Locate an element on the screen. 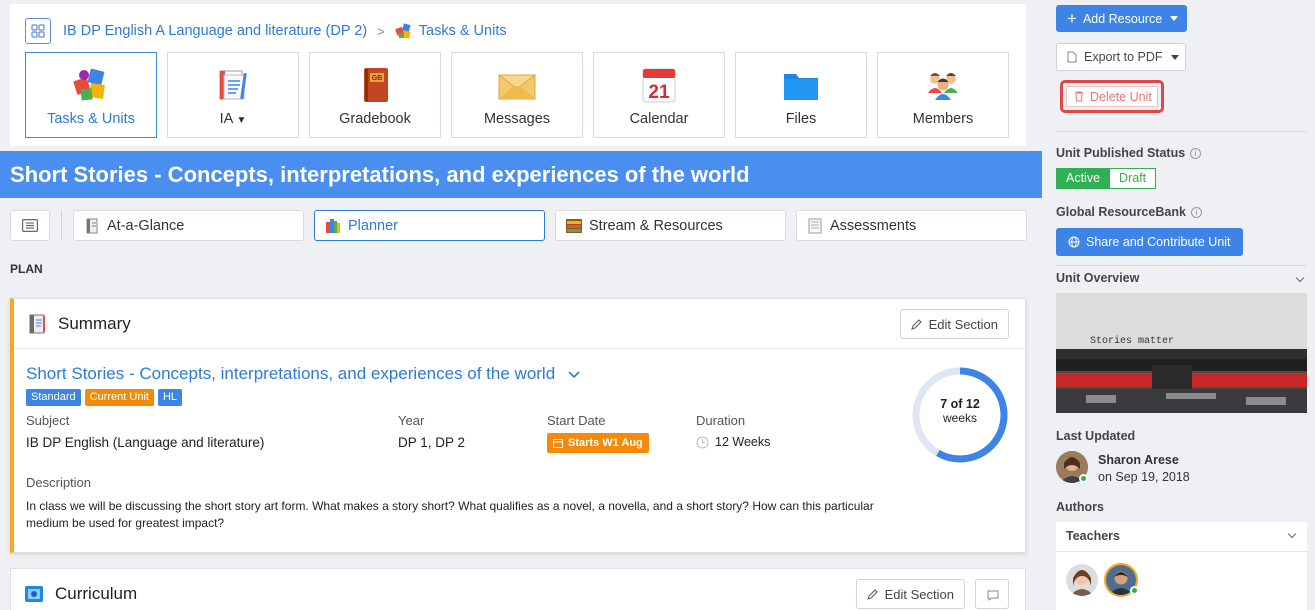 The image size is (1315, 610). curriculum-icon is located at coordinates (34, 594).